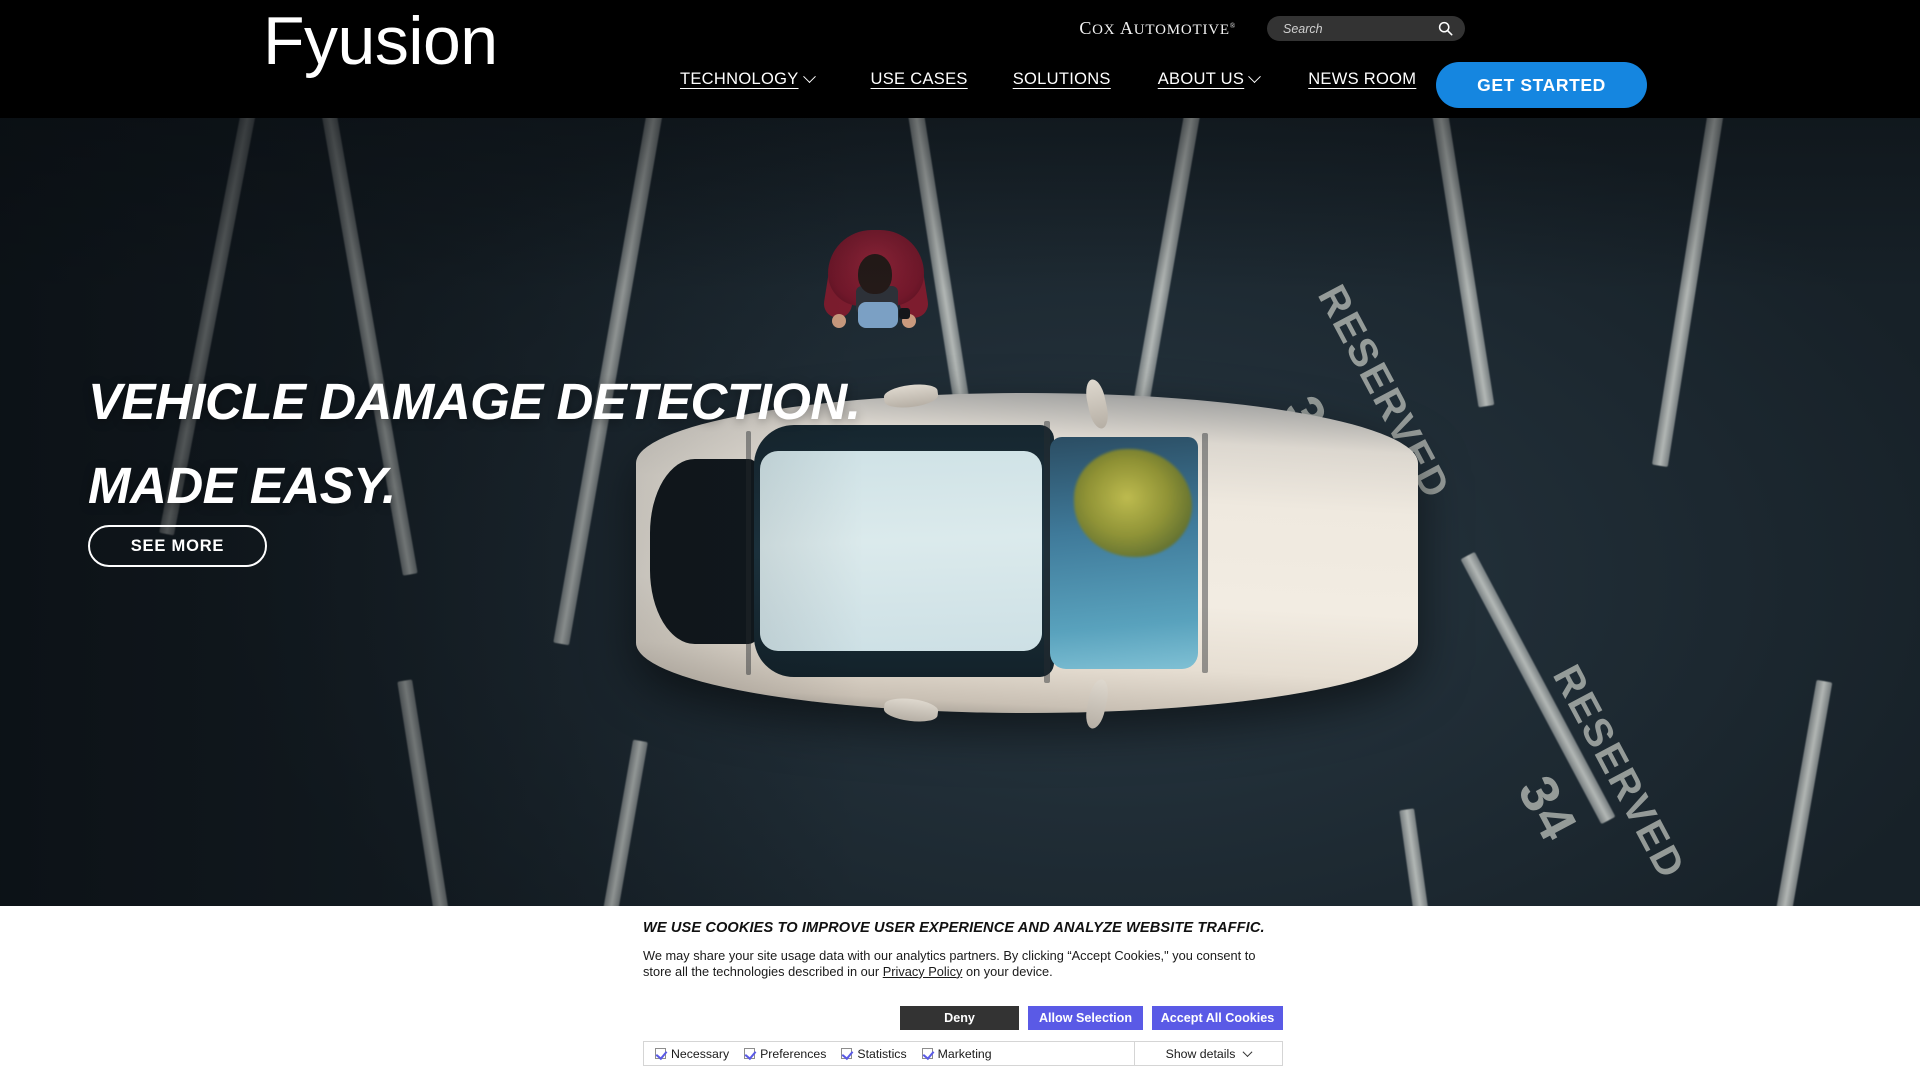 The image size is (1920, 1080). I want to click on nav-label-use-cases: USE CASES, so click(919, 79).